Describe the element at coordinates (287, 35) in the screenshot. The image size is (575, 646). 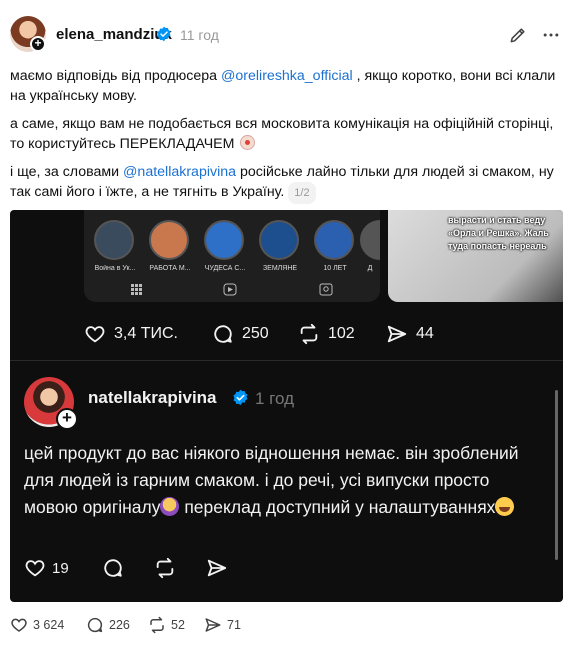
I see `post-header: + elena_mandziuk 11 год` at that location.